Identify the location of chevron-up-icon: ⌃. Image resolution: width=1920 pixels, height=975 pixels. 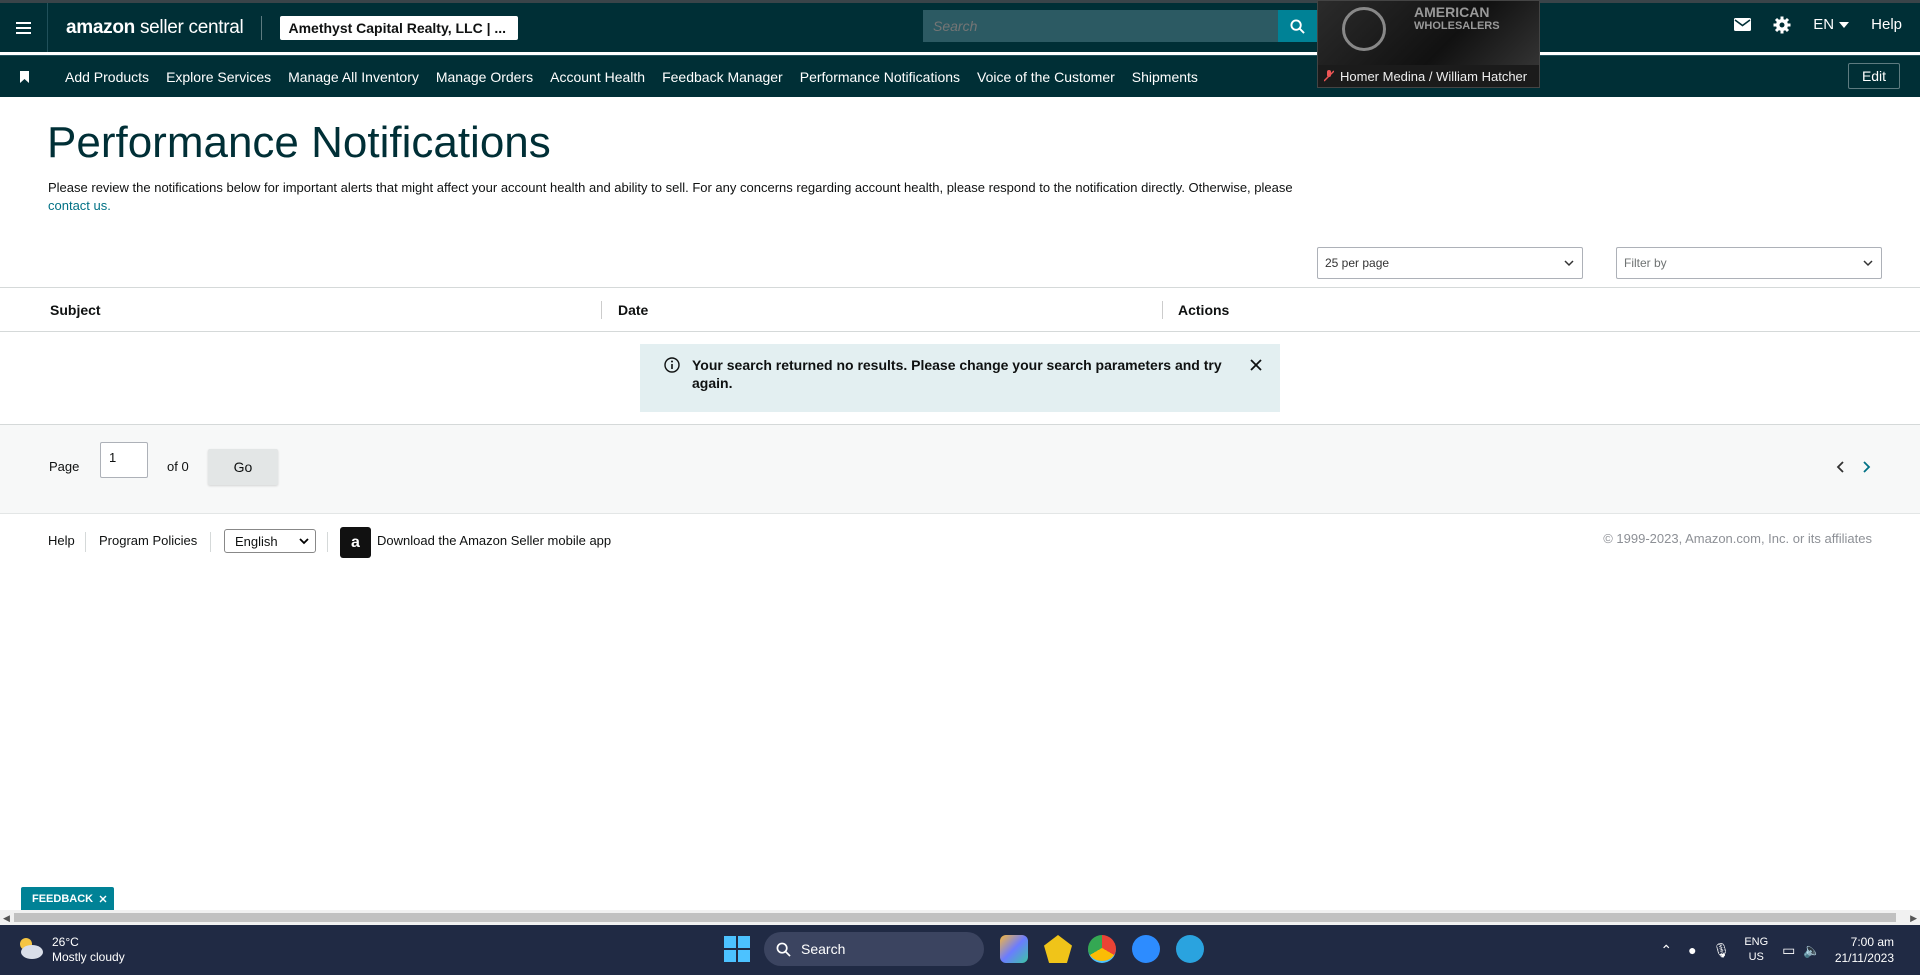
(1666, 950).